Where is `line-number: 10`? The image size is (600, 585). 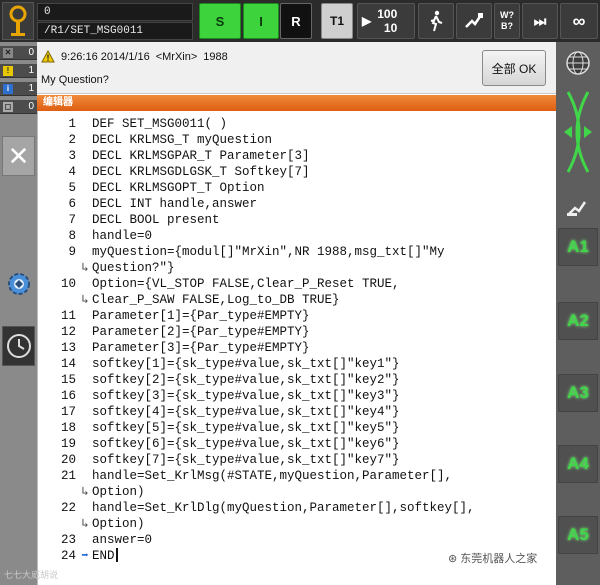
line-number: 10 is located at coordinates (68, 284).